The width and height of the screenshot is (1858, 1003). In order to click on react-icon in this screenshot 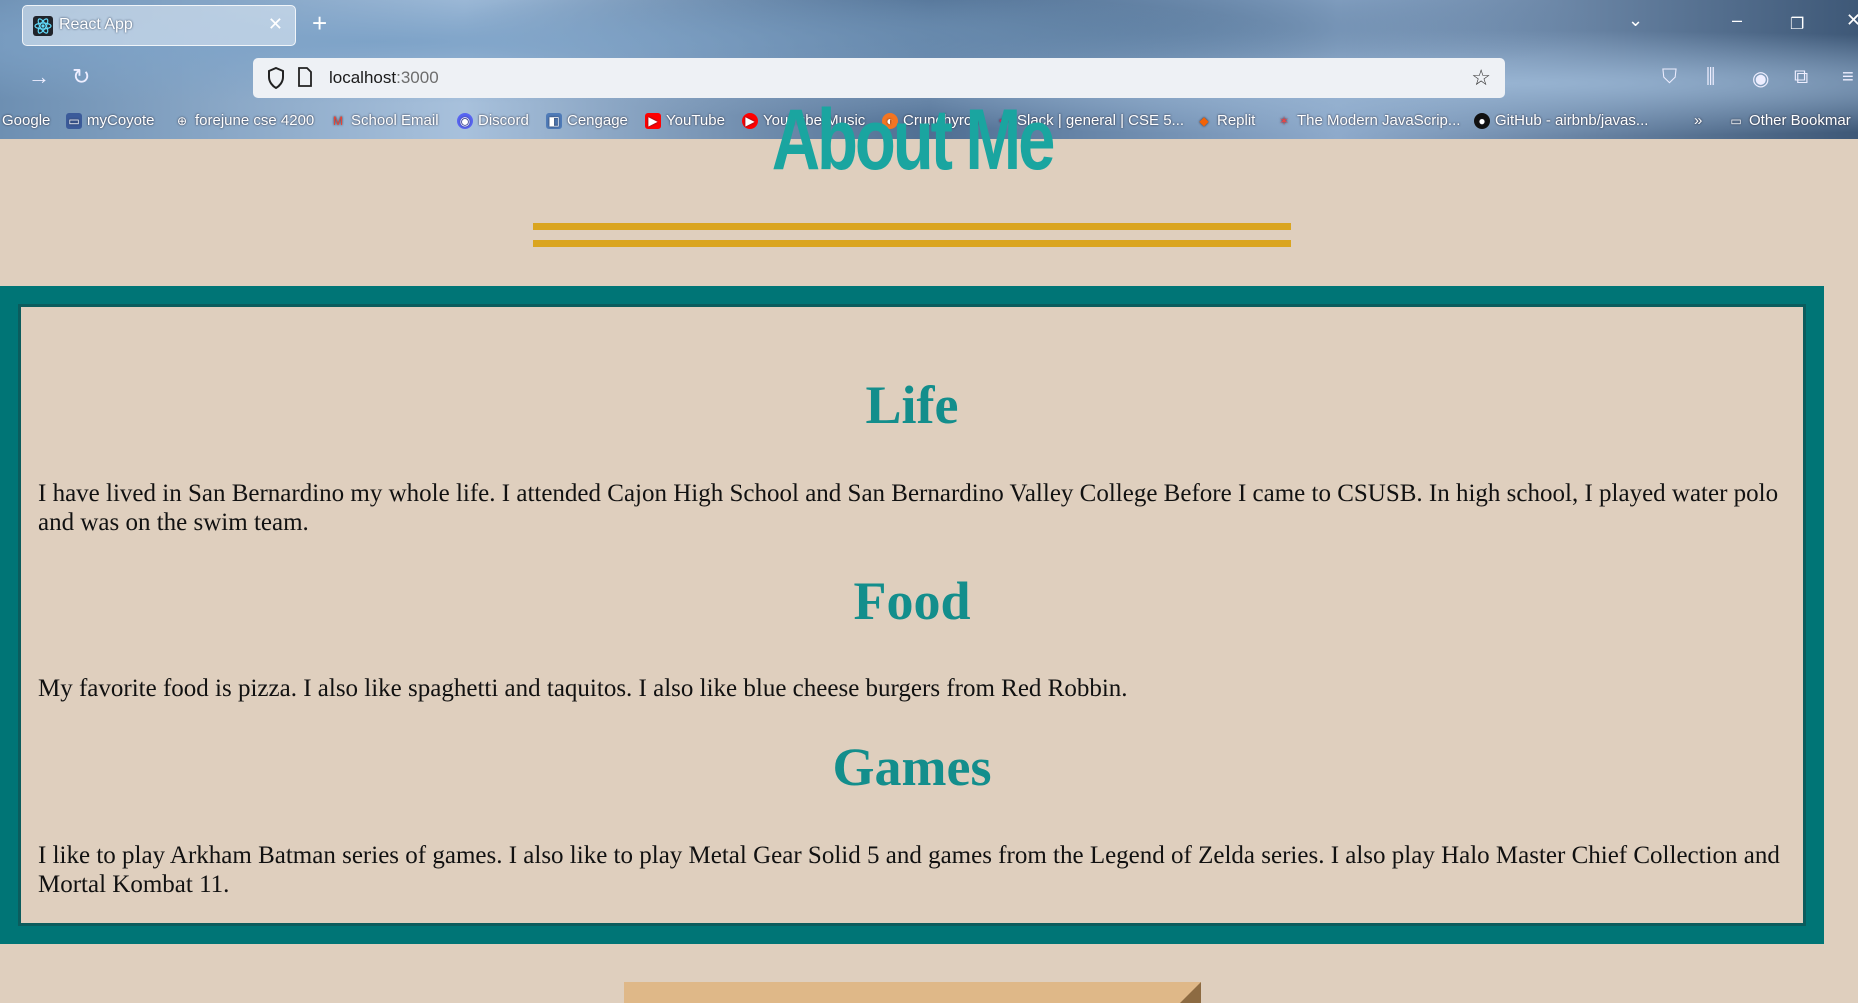, I will do `click(43, 26)`.